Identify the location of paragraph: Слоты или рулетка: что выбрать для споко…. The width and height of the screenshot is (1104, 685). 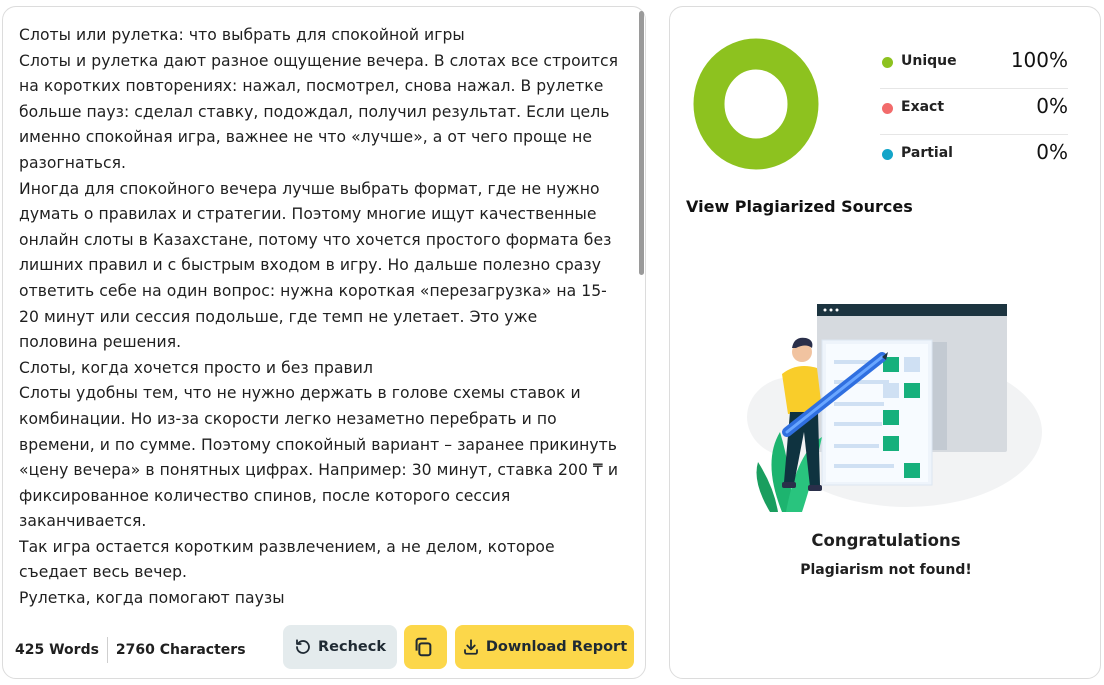
(242, 35).